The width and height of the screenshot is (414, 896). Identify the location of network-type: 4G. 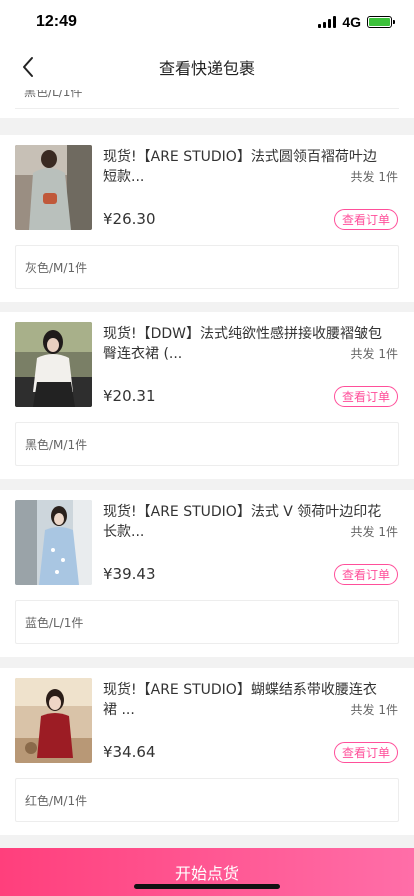
(351, 22).